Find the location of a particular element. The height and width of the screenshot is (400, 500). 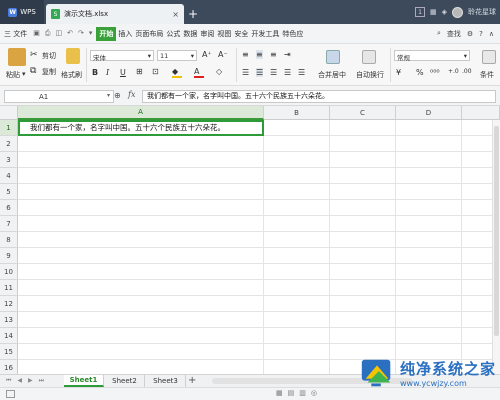

grid-view-icon: ▦ is located at coordinates (433, 12).